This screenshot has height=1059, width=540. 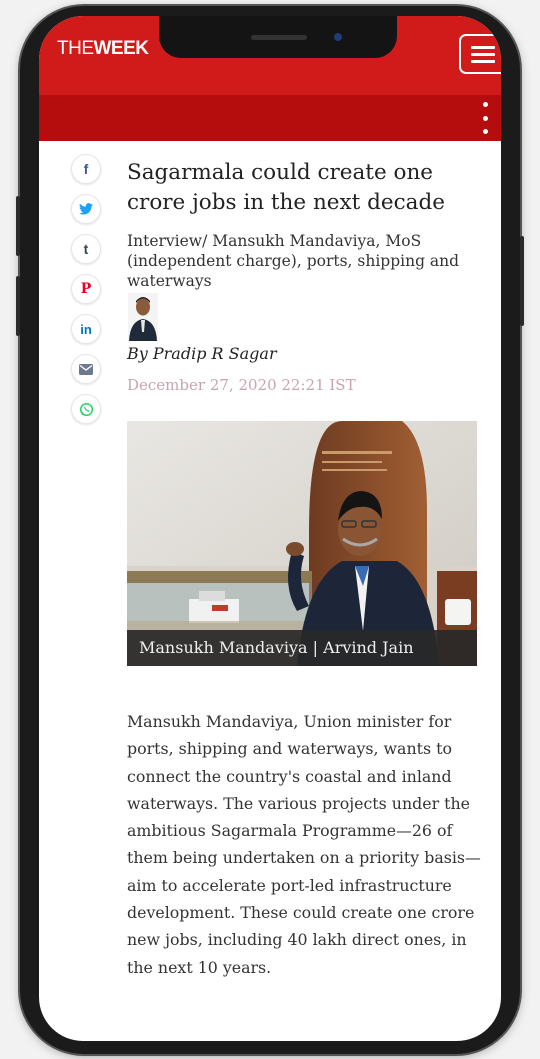 I want to click on tumblr-icon: t, so click(x=86, y=249).